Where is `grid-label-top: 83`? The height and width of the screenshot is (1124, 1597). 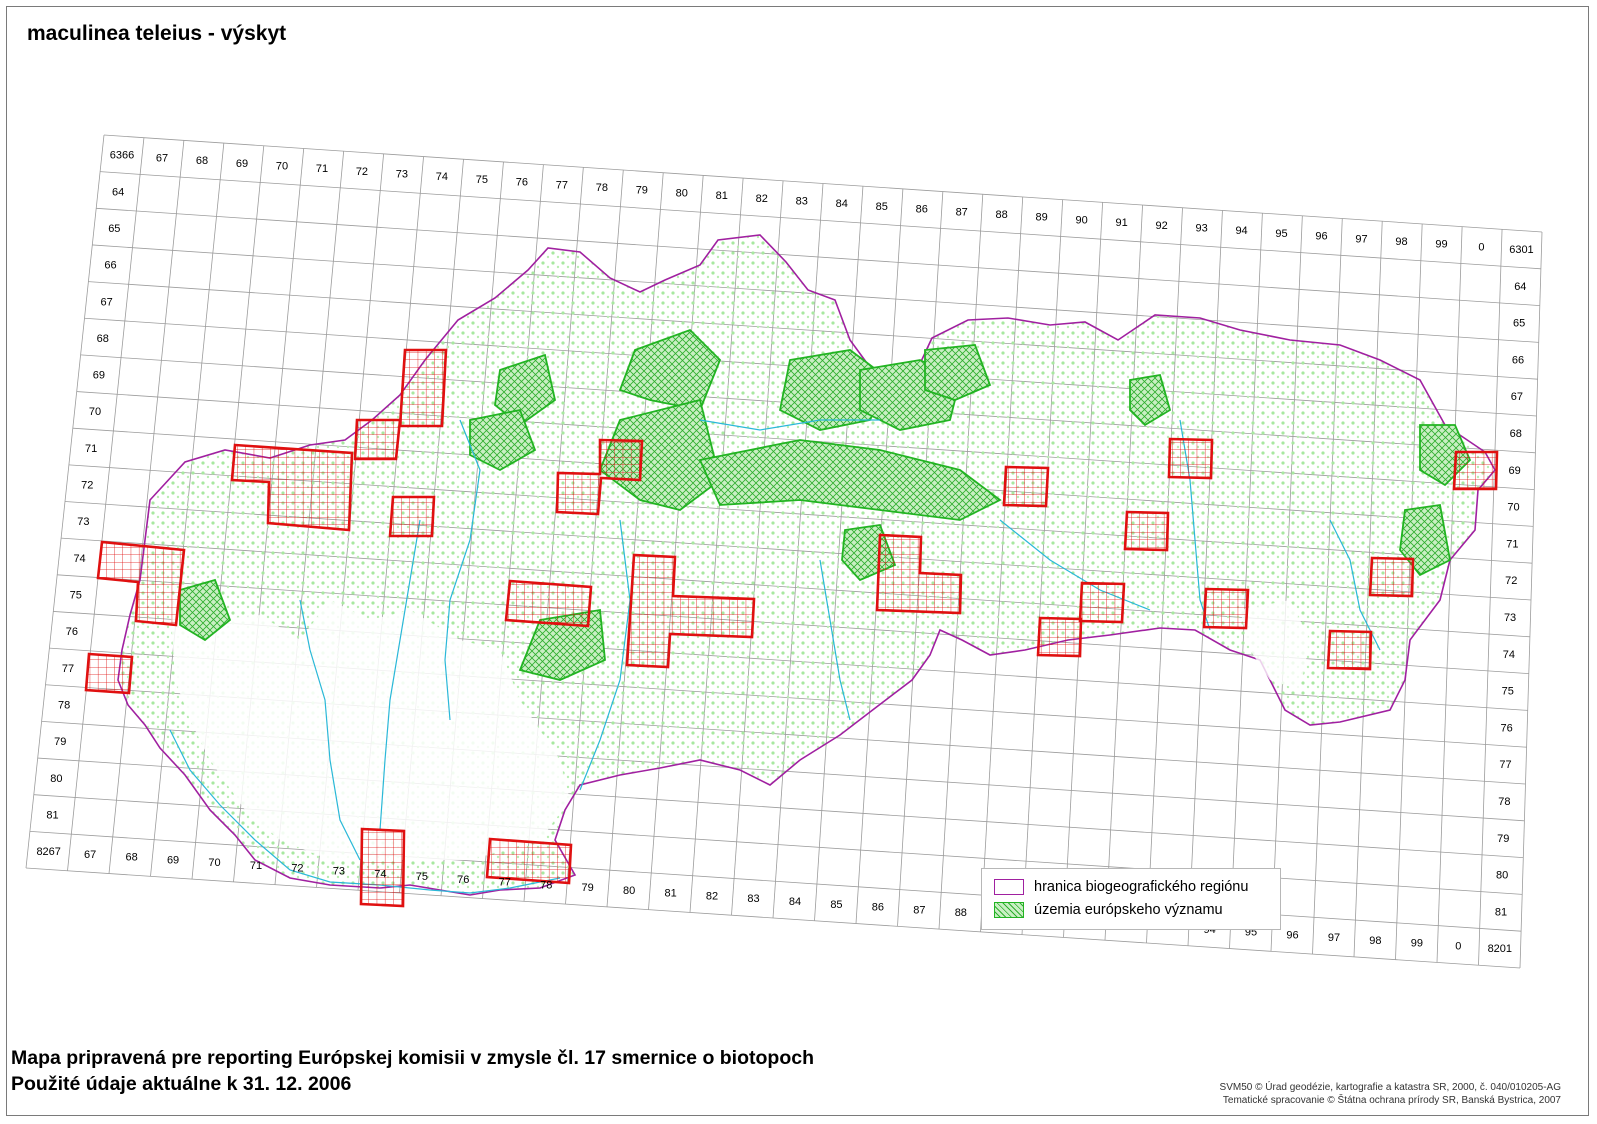 grid-label-top: 83 is located at coordinates (802, 202).